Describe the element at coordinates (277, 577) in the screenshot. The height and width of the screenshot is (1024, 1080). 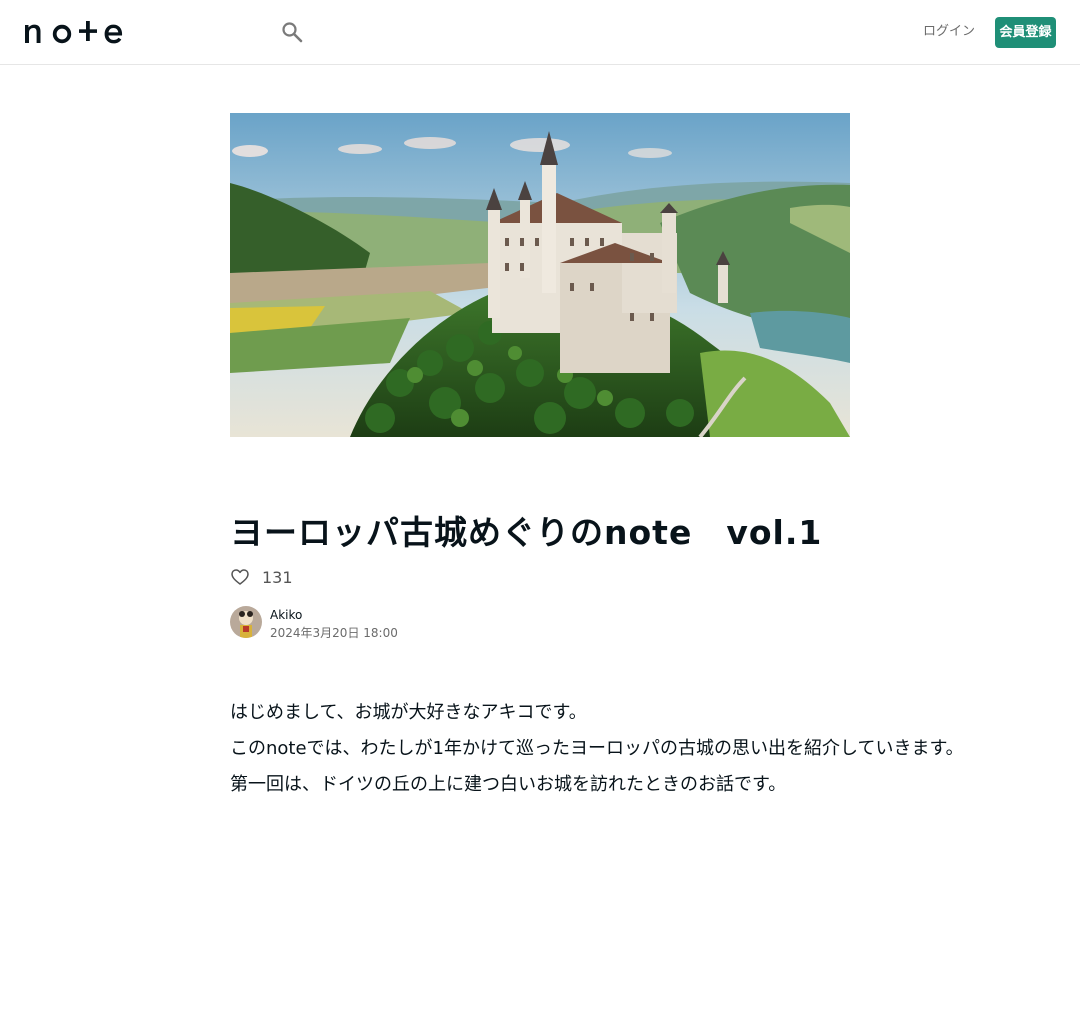
I see `like-count: 131` at that location.